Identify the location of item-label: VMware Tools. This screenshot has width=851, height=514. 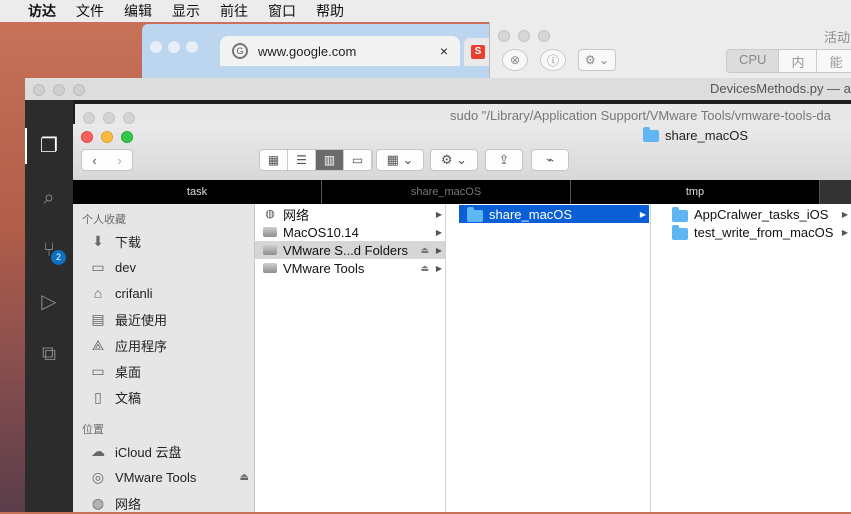
(324, 268).